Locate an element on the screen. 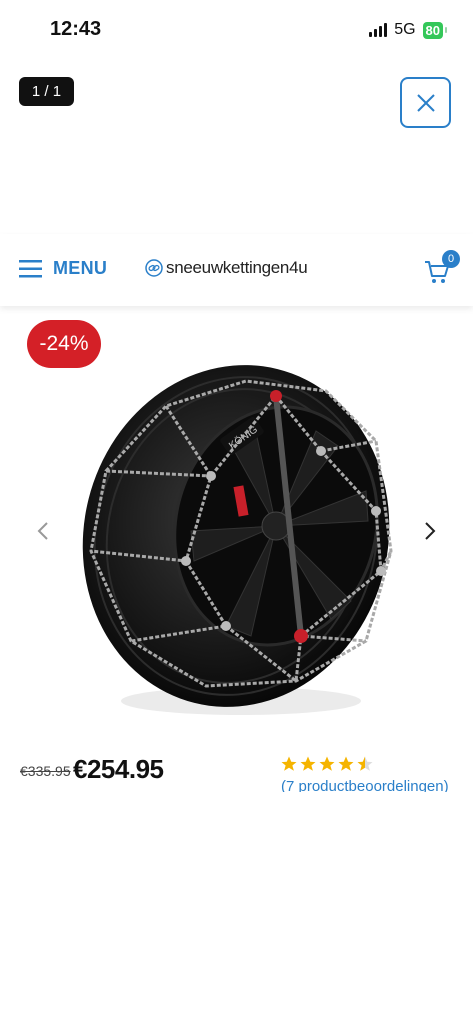 The width and height of the screenshot is (473, 1024). chevron-left-icon is located at coordinates (42, 531).